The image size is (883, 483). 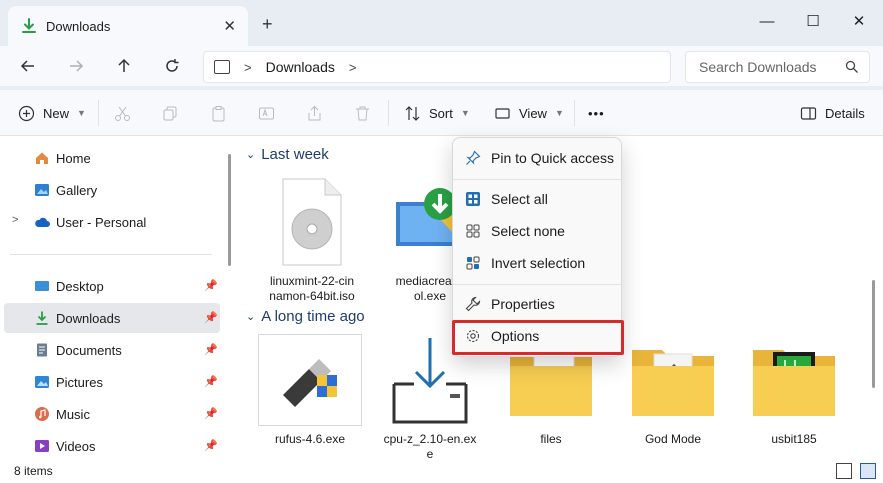 I want to click on select-none-icon, so click(x=473, y=231).